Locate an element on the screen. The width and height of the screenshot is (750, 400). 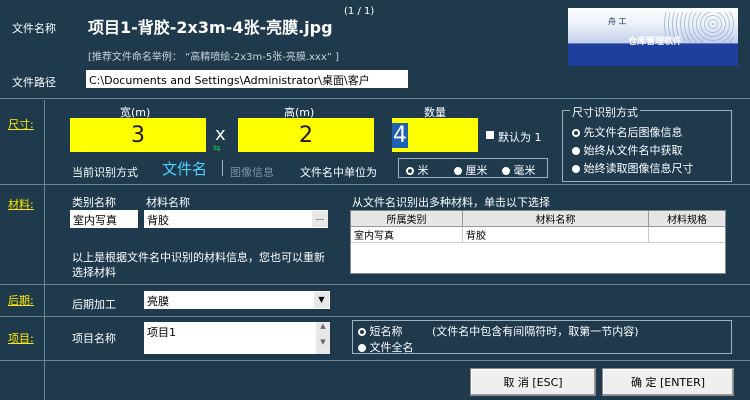
table-header: 所属类别 材料名称 材料规格 is located at coordinates (538, 219).